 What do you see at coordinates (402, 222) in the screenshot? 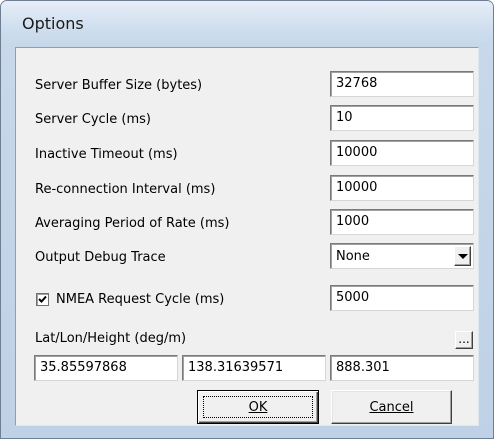
I see `averaging-period-input: 1000` at bounding box center [402, 222].